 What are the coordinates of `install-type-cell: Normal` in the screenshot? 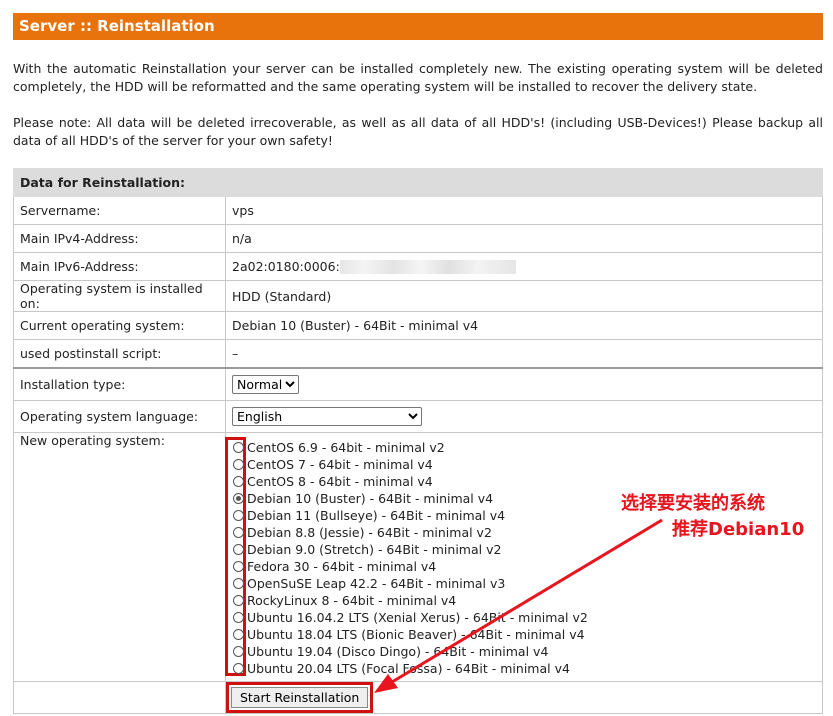 It's located at (524, 384).